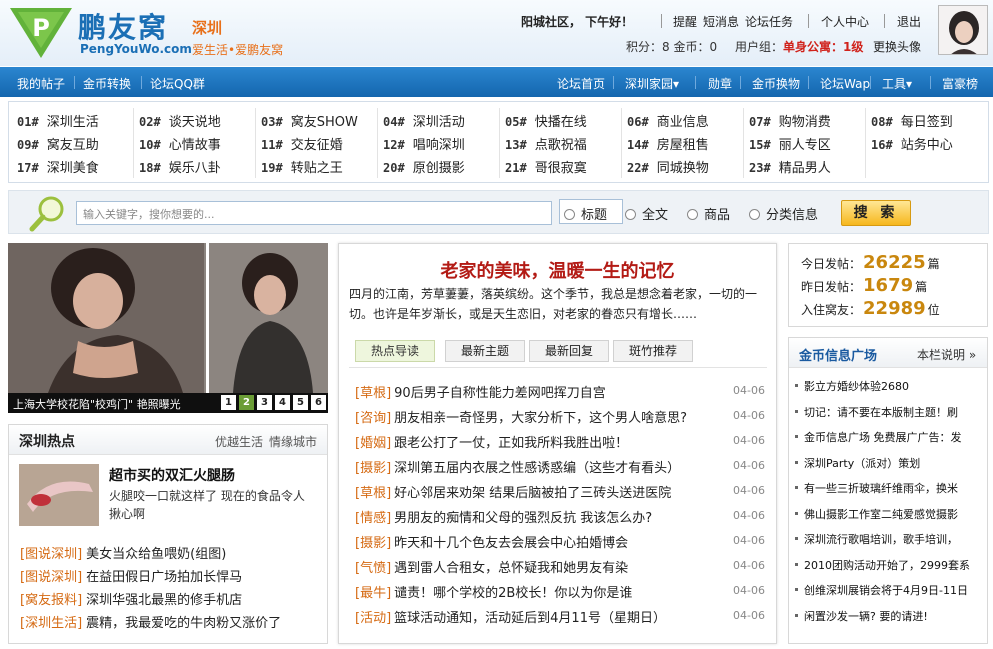 The image size is (993, 649). I want to click on list-item: [图说深圳] 在益田假日广场拍加长悍马, so click(131, 575).